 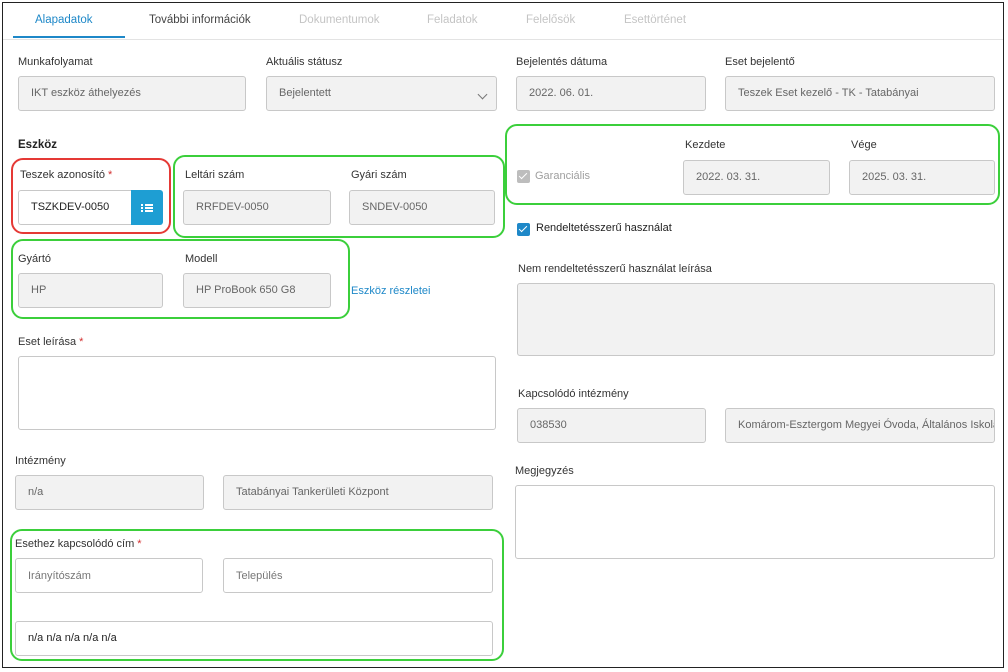 What do you see at coordinates (257, 290) in the screenshot?
I see `model-field: HP ProBook 650 G8` at bounding box center [257, 290].